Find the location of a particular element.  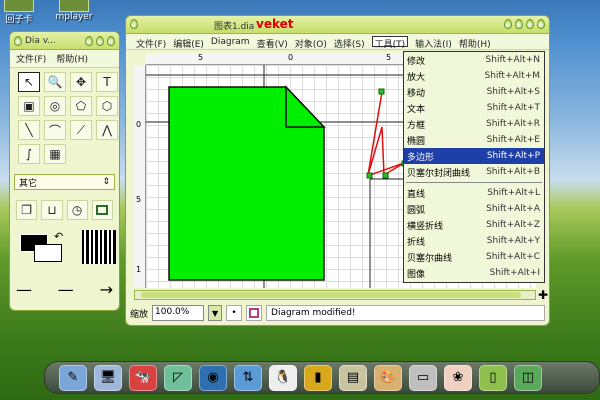

menu-help: 帮助(H) is located at coordinates (72, 58).